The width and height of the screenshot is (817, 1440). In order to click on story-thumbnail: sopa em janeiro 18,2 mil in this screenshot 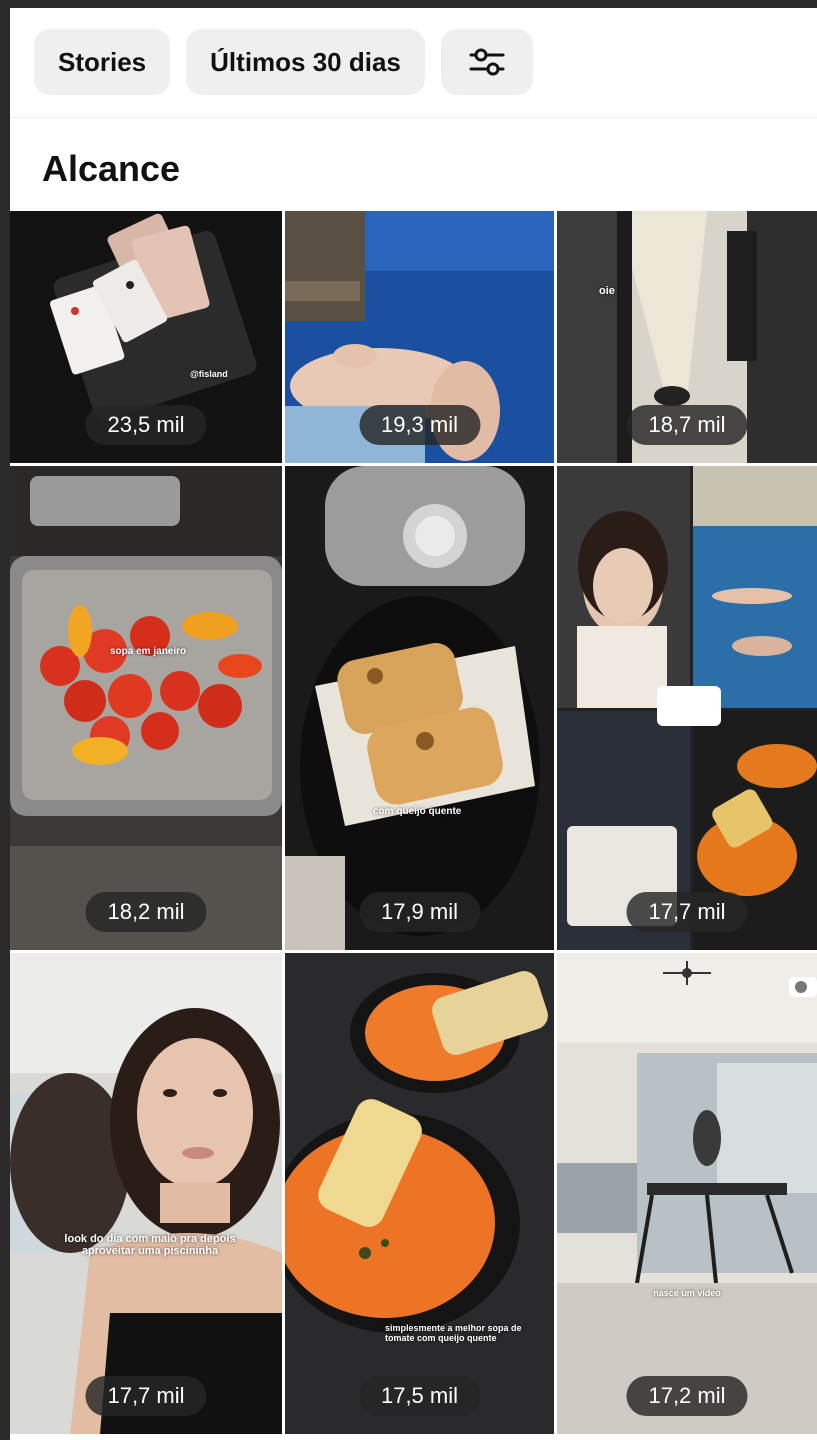, I will do `click(146, 708)`.